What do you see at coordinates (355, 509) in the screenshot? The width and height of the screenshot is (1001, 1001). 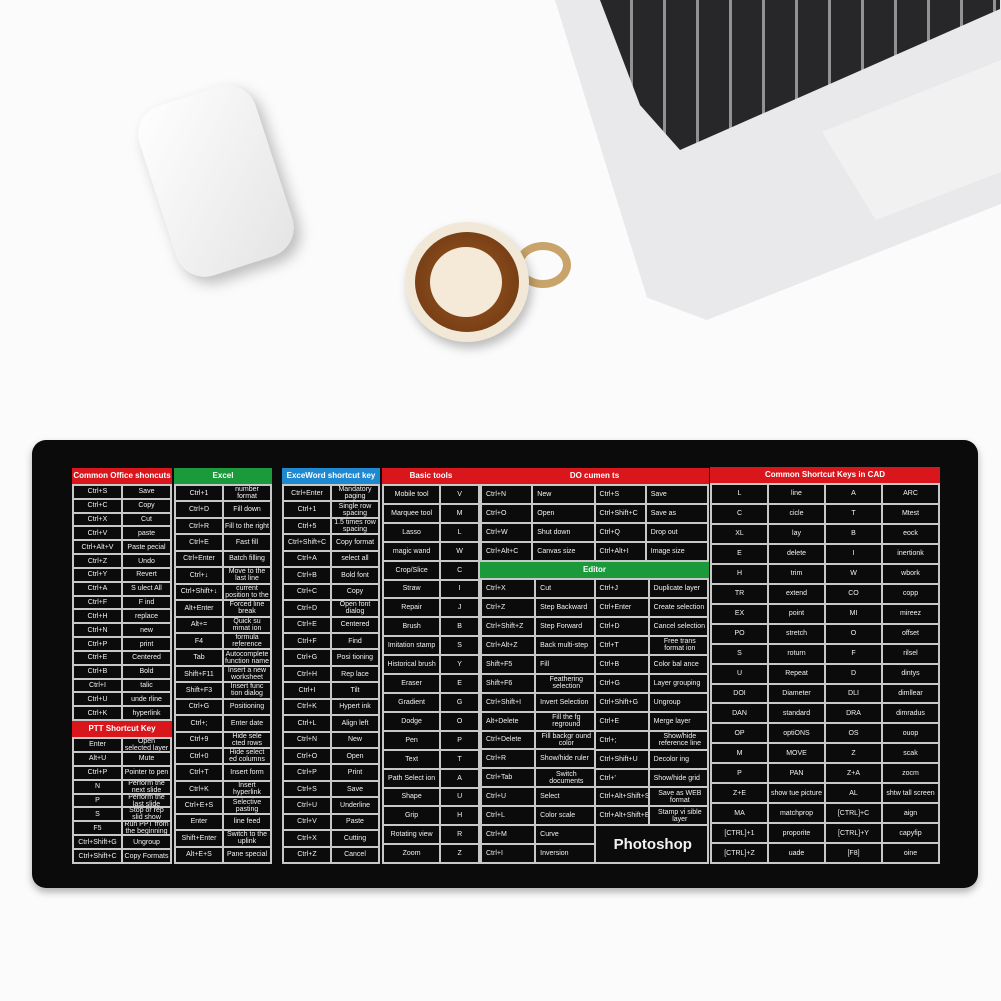 I see `word-cell: Single row spacing` at bounding box center [355, 509].